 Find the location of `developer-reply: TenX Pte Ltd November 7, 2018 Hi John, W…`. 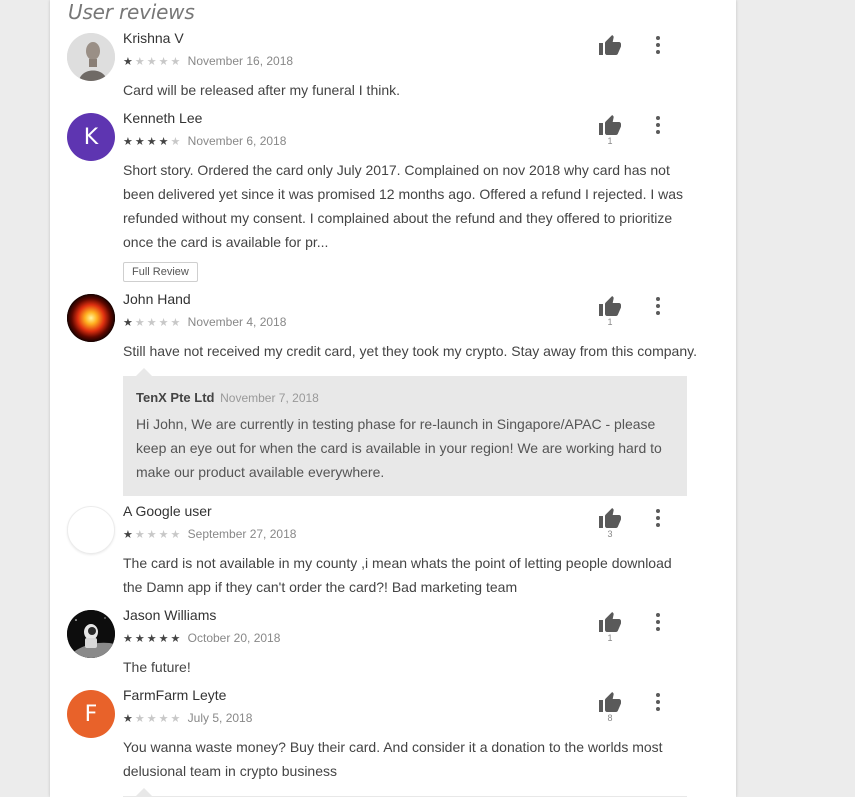

developer-reply: TenX Pte Ltd November 7, 2018 Hi John, W… is located at coordinates (405, 432).